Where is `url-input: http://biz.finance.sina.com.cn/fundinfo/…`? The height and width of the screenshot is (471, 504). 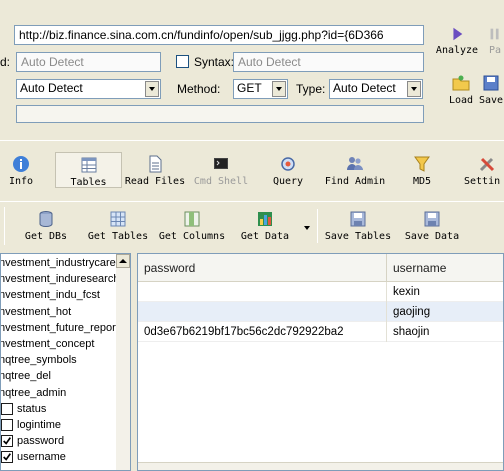
url-input: http://biz.finance.sina.com.cn/fundinfo/… is located at coordinates (219, 35).